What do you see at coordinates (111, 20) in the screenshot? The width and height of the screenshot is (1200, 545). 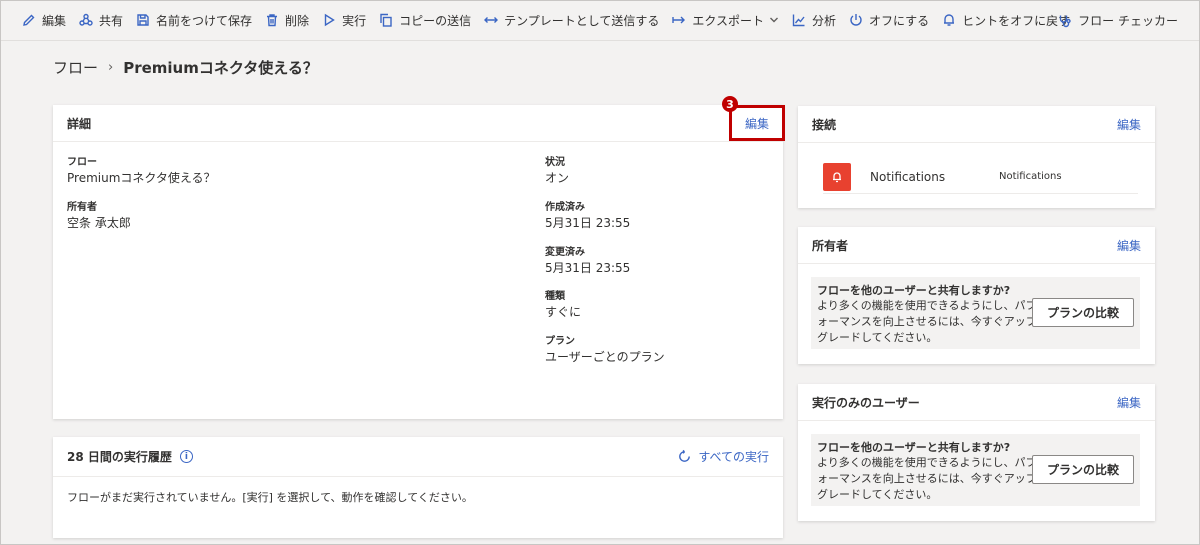 I see `share-button-label: 共有` at bounding box center [111, 20].